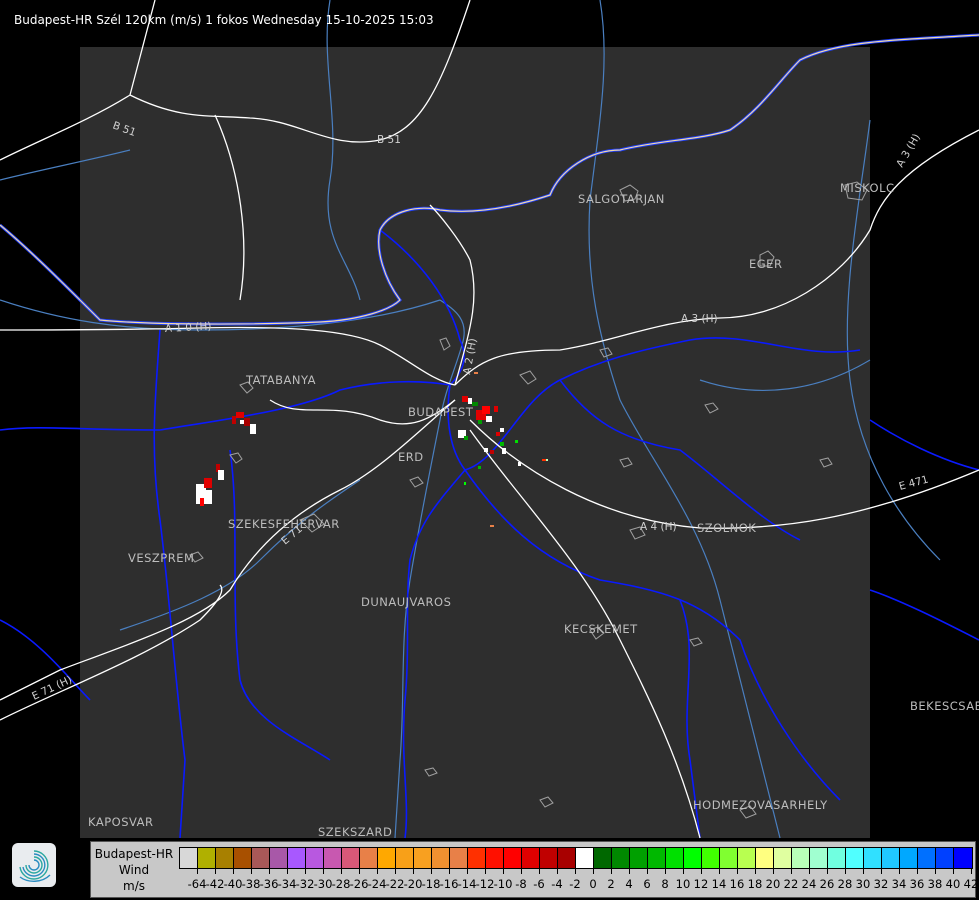 Image resolution: width=979 pixels, height=900 pixels. Describe the element at coordinates (953, 884) in the screenshot. I see `legend-tick-label: 40` at that location.